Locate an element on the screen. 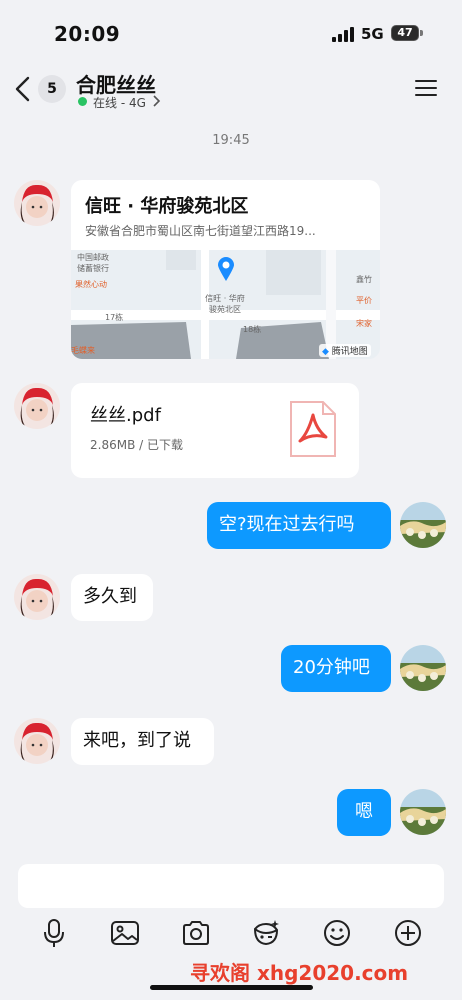 The width and height of the screenshot is (462, 1000). signal-icon is located at coordinates (343, 34).